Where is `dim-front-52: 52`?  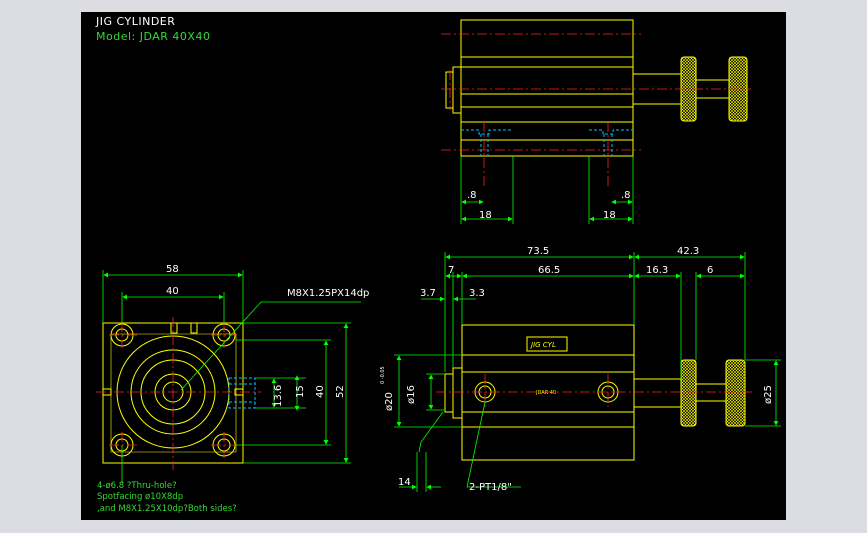 dim-front-52: 52 is located at coordinates (340, 391).